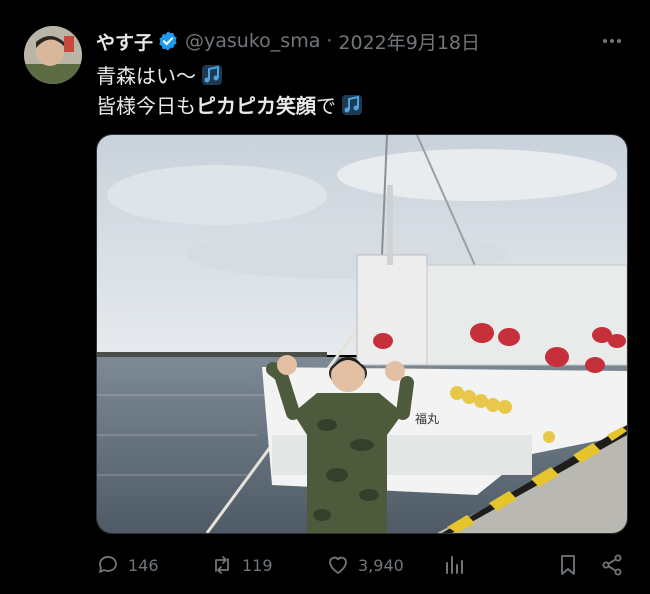 The image size is (650, 594). I want to click on tweet-text-prefix: 皆様今日も, so click(146, 106).